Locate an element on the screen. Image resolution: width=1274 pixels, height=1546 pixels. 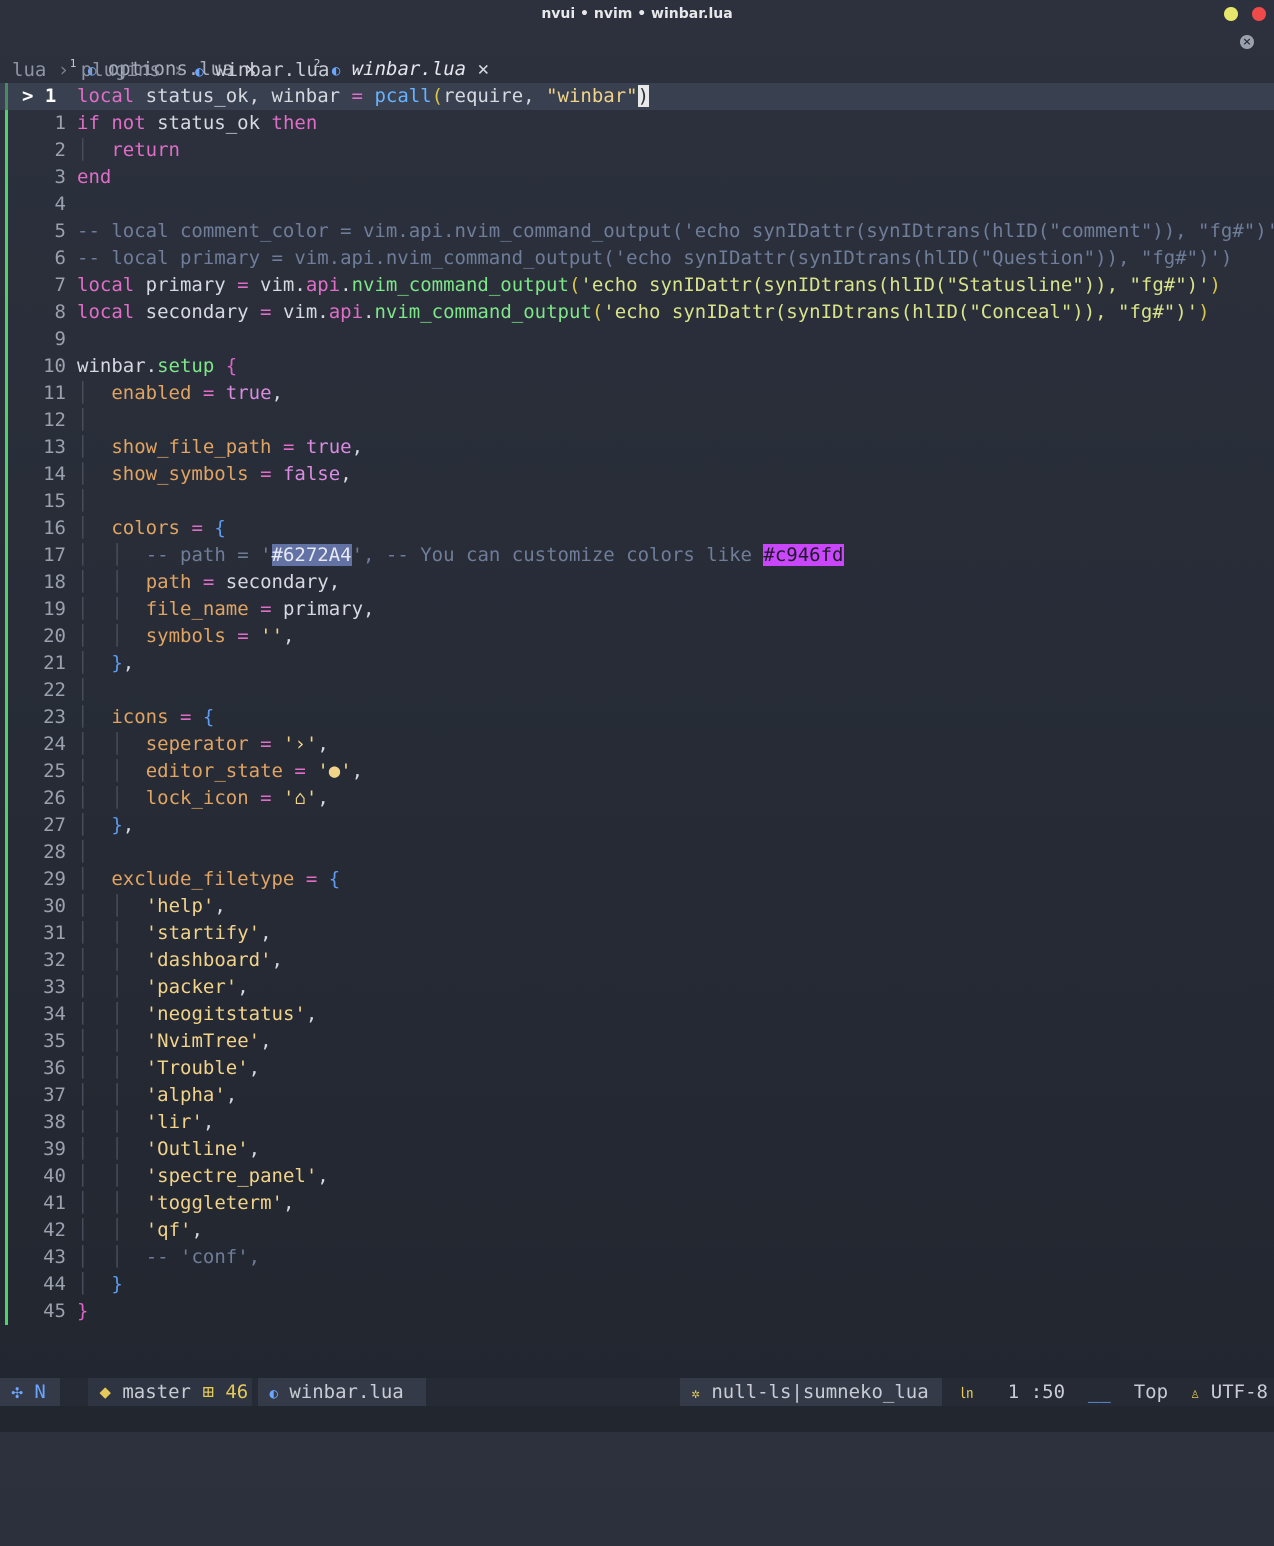
git-branch: ◆ master ⊞ 46 is located at coordinates (170, 1392).